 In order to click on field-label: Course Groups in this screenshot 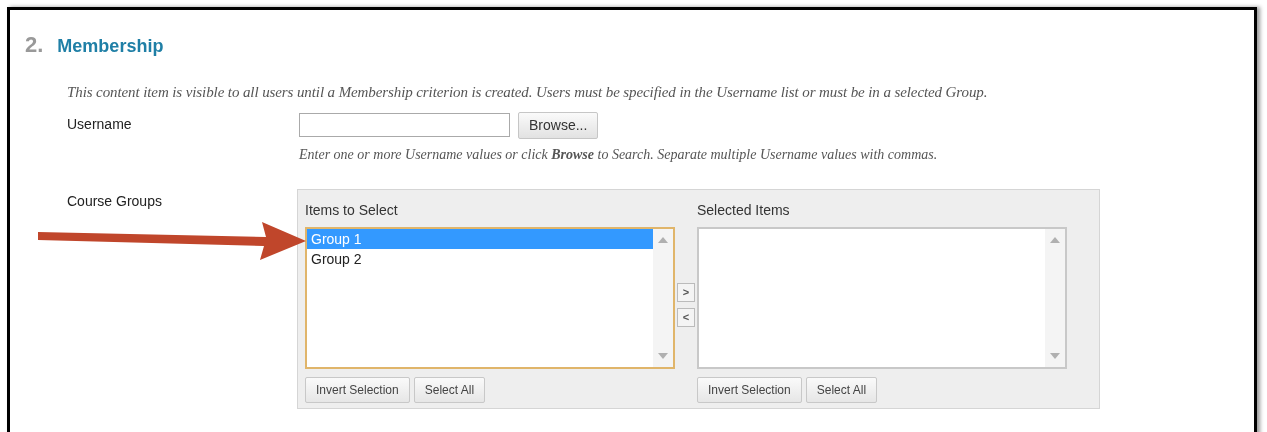, I will do `click(114, 201)`.